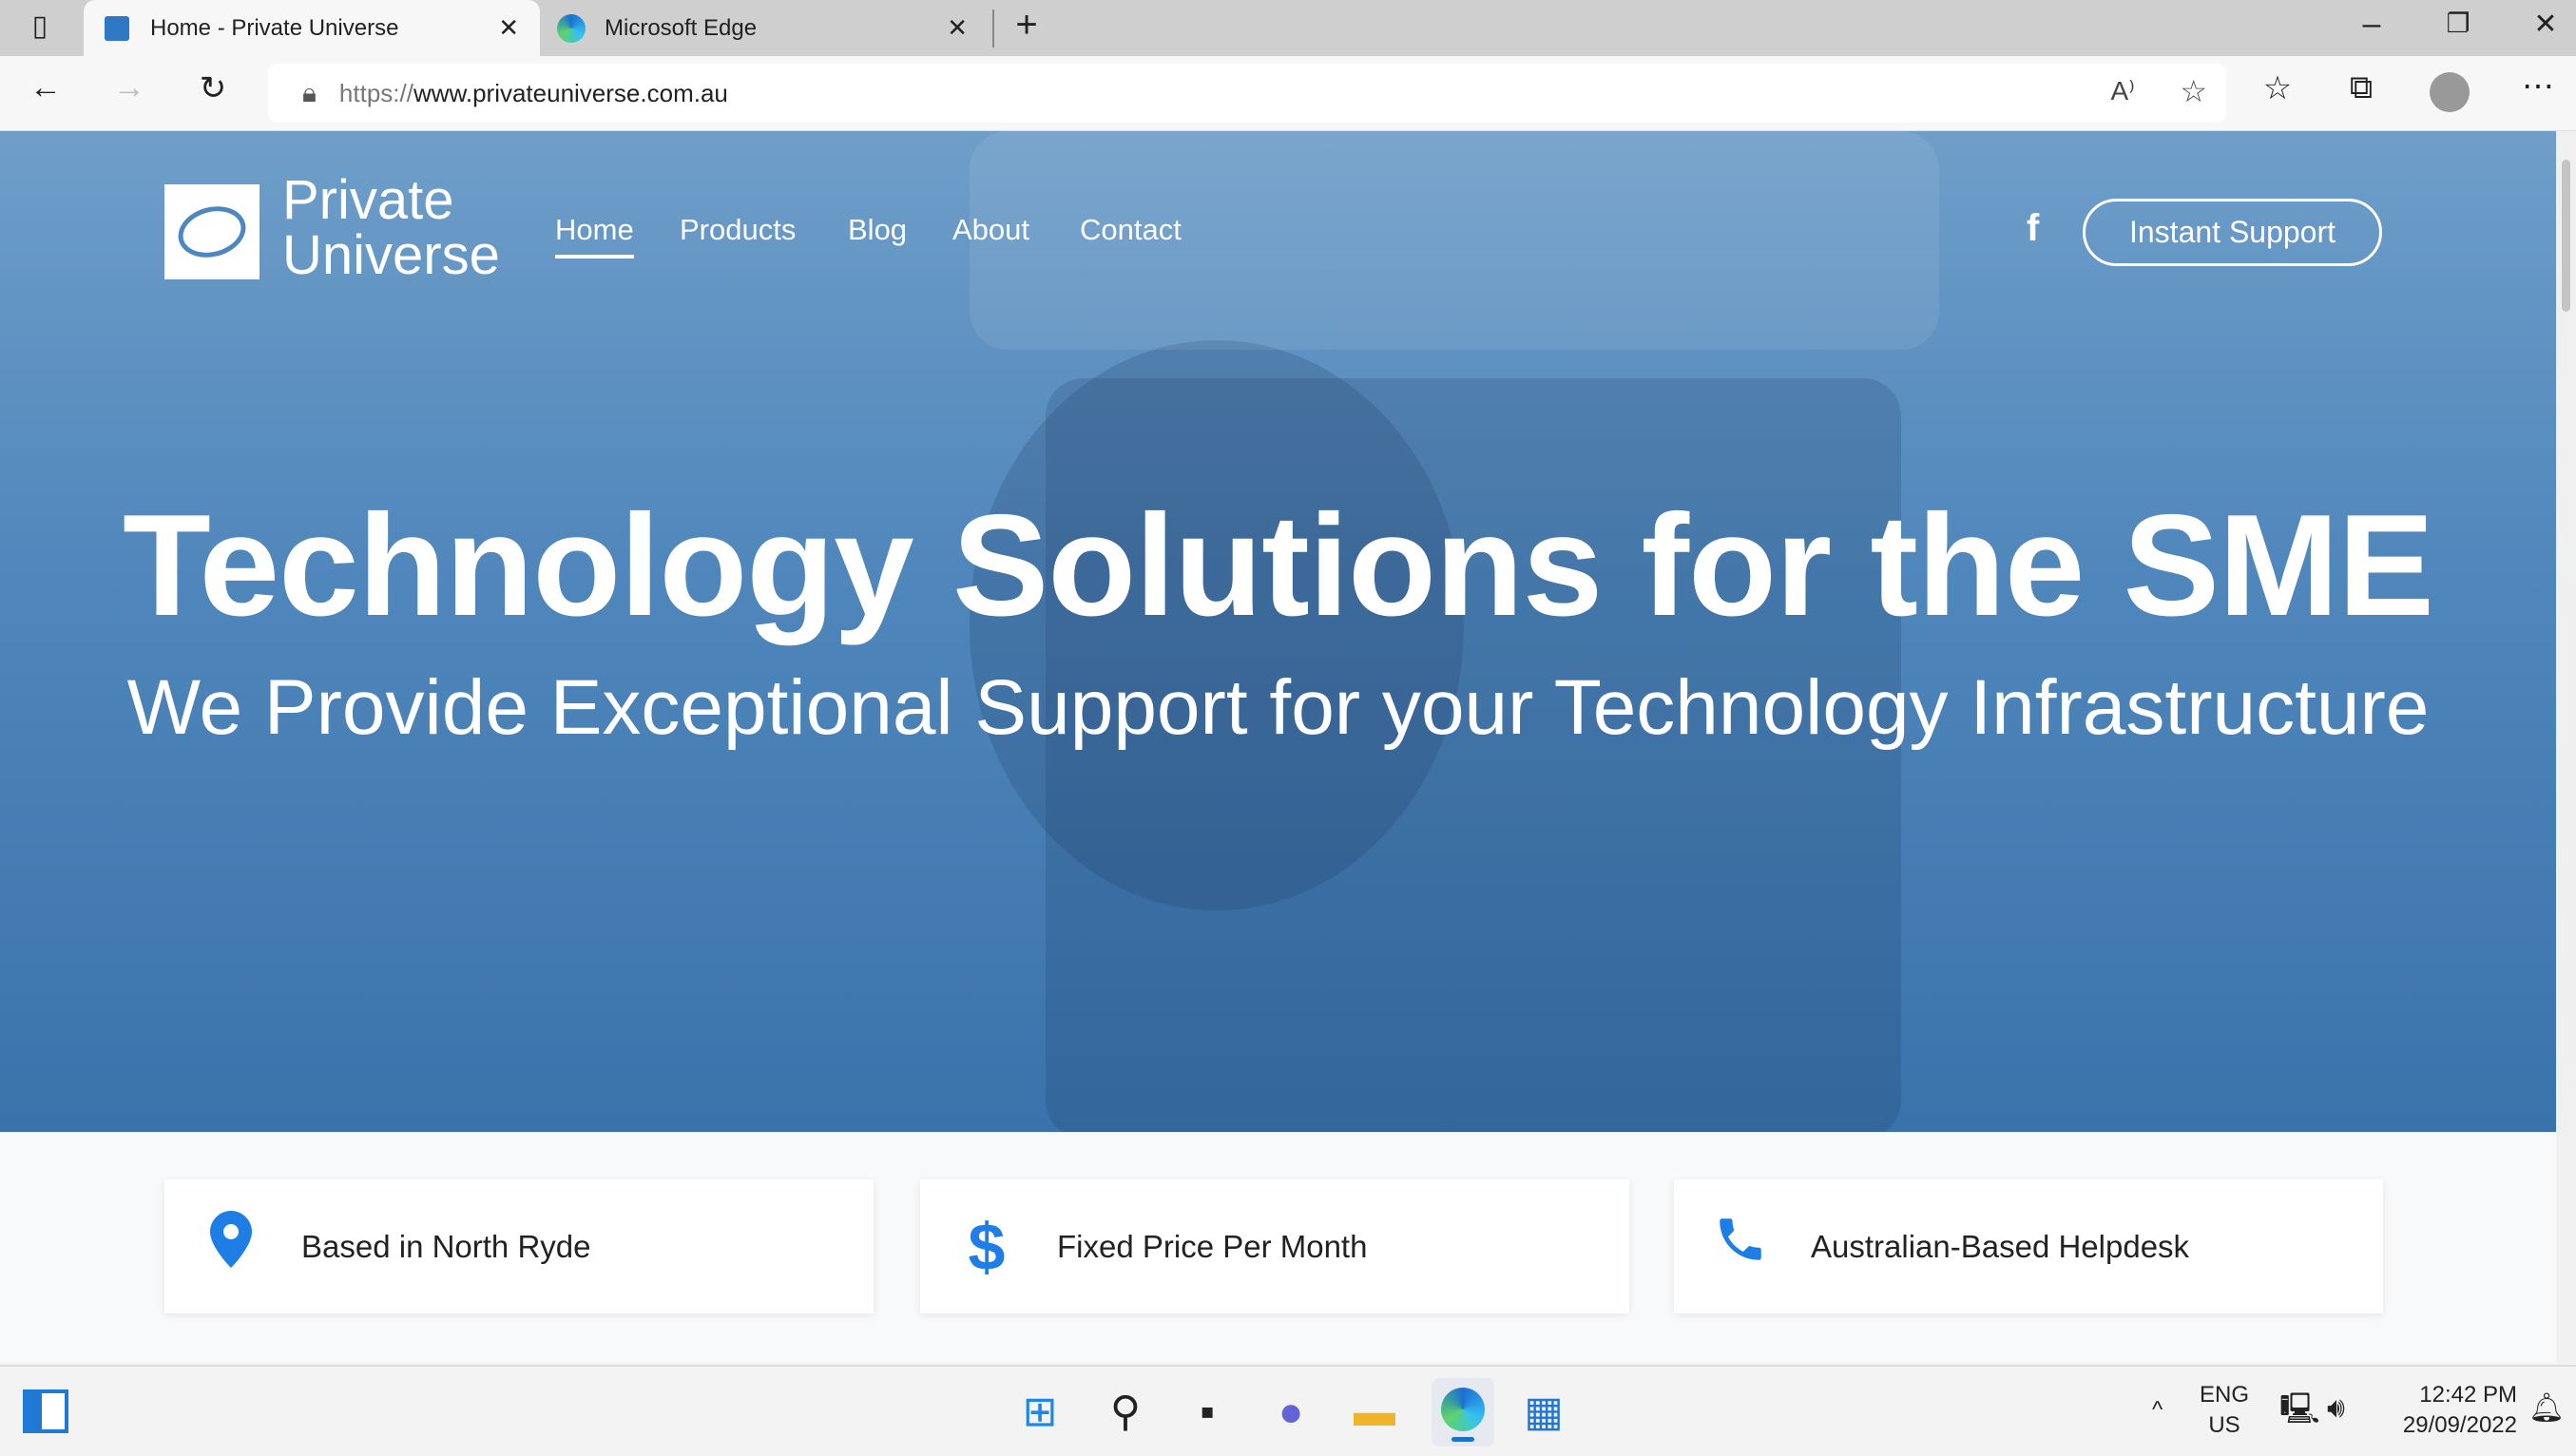 This screenshot has width=2576, height=1456. I want to click on time: 12:42 PM, so click(2468, 1395).